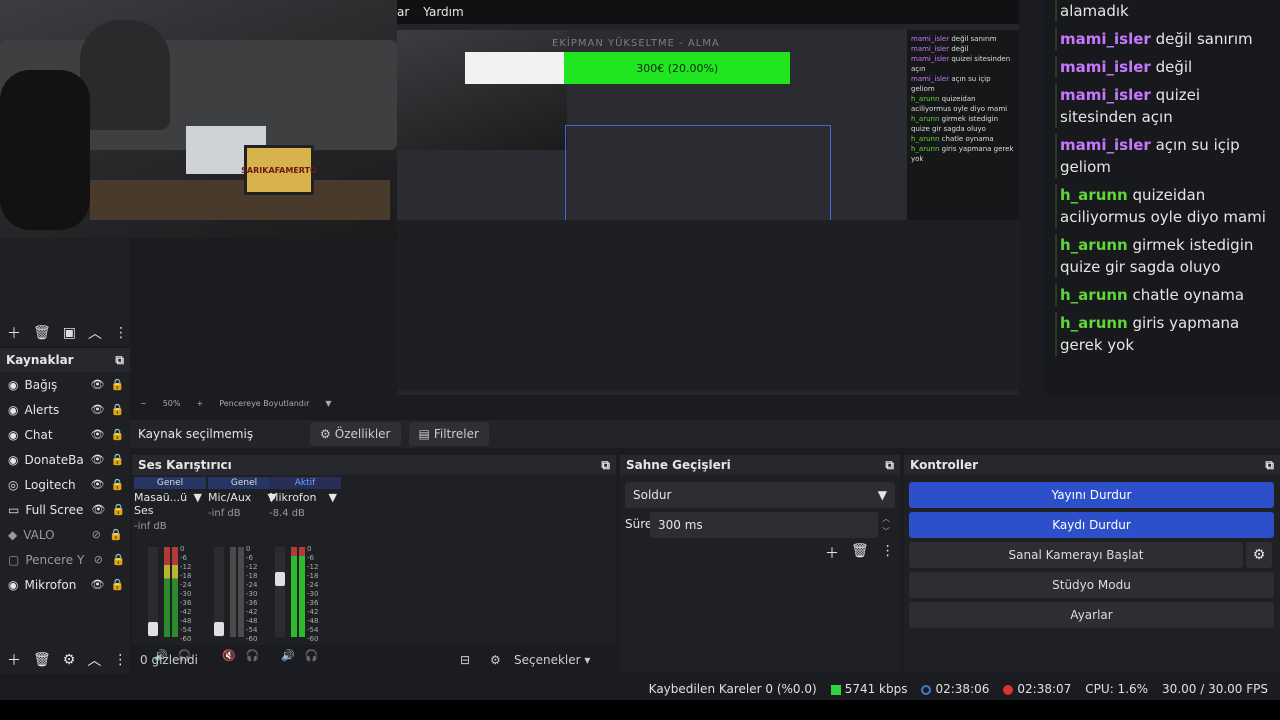 Image resolution: width=1280 pixels, height=720 pixels. Describe the element at coordinates (65, 509) in the screenshot. I see `source-item: ▭ Full Scree 👁 🔒` at that location.